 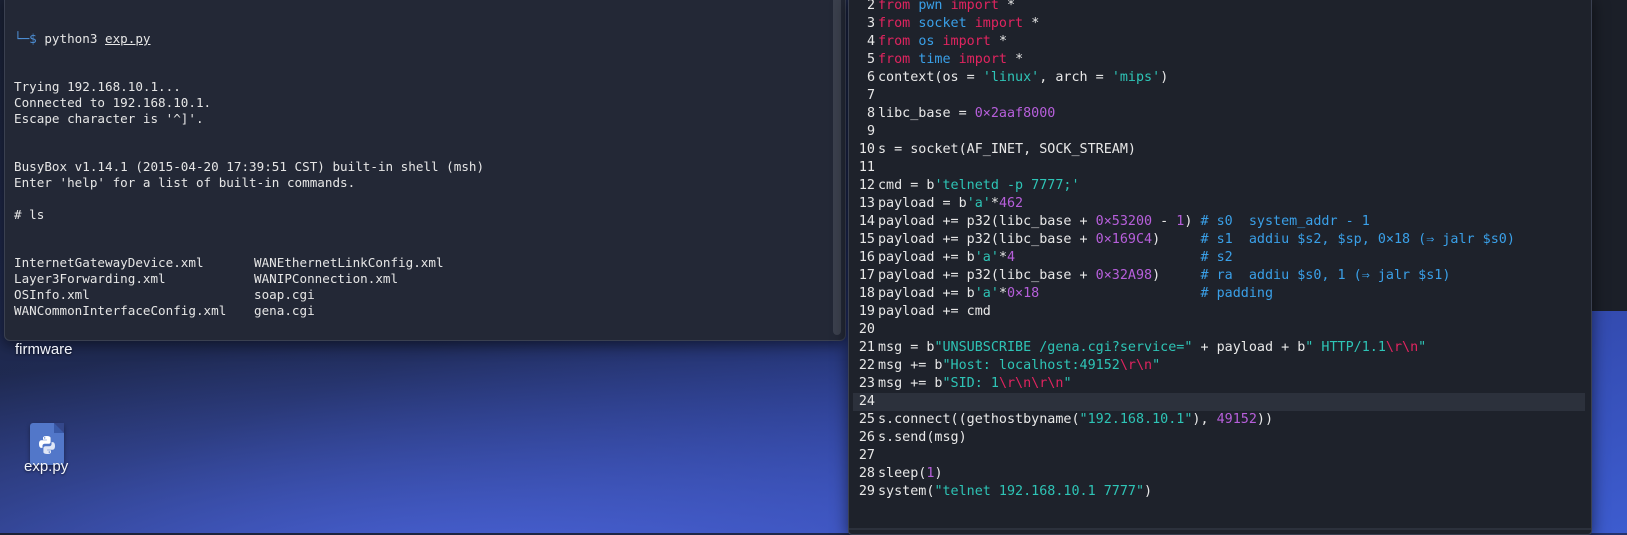 What do you see at coordinates (870, 6) in the screenshot?
I see `line-number: 2` at bounding box center [870, 6].